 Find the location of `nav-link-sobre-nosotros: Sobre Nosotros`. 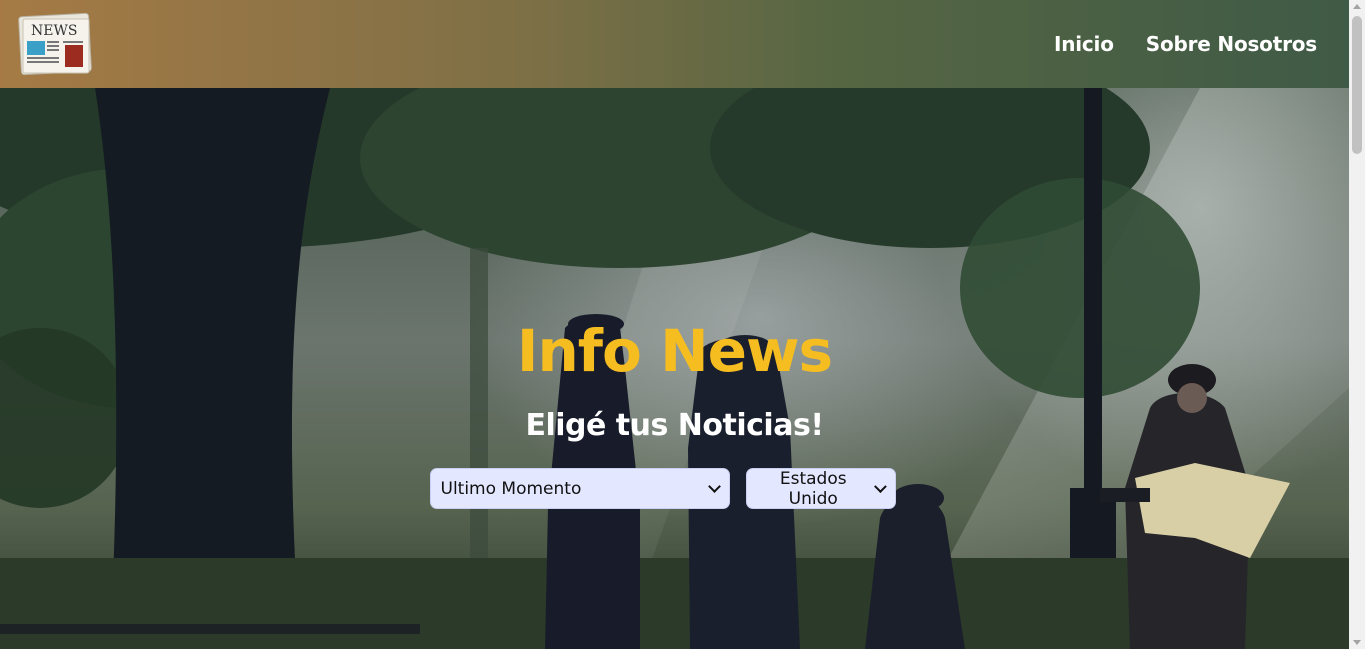

nav-link-sobre-nosotros: Sobre Nosotros is located at coordinates (1231, 44).